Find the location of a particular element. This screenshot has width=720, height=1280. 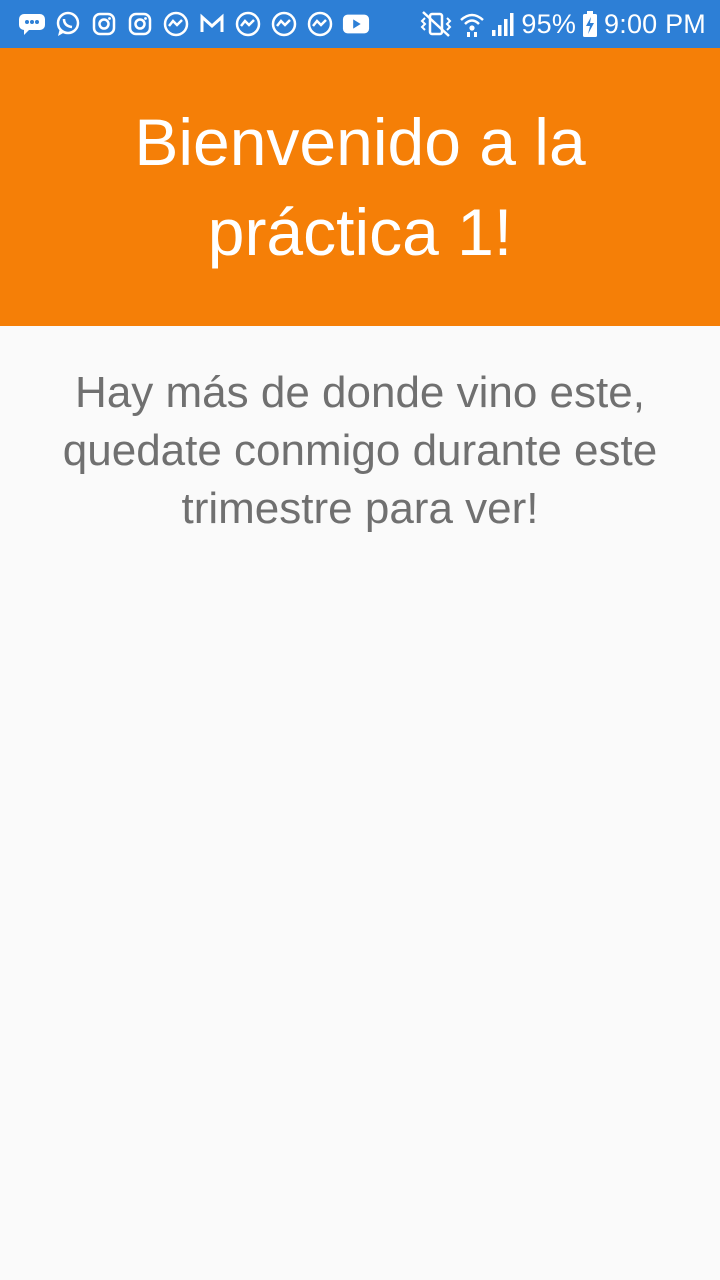

system-icons: 95% 9:00 PM is located at coordinates (562, 24).